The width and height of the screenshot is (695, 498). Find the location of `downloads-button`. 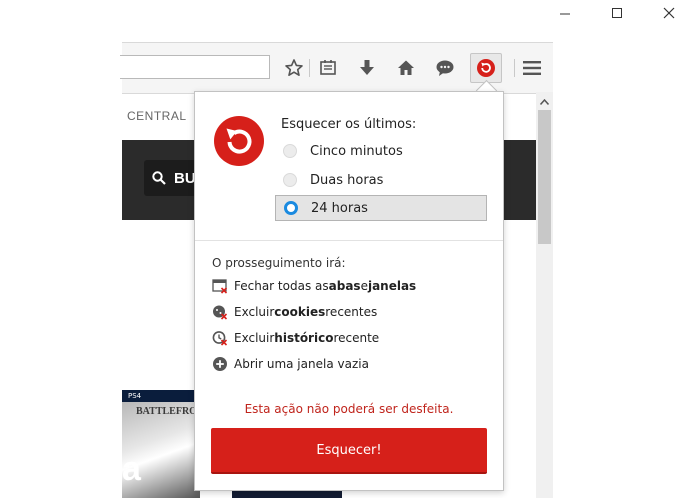

downloads-button is located at coordinates (367, 68).